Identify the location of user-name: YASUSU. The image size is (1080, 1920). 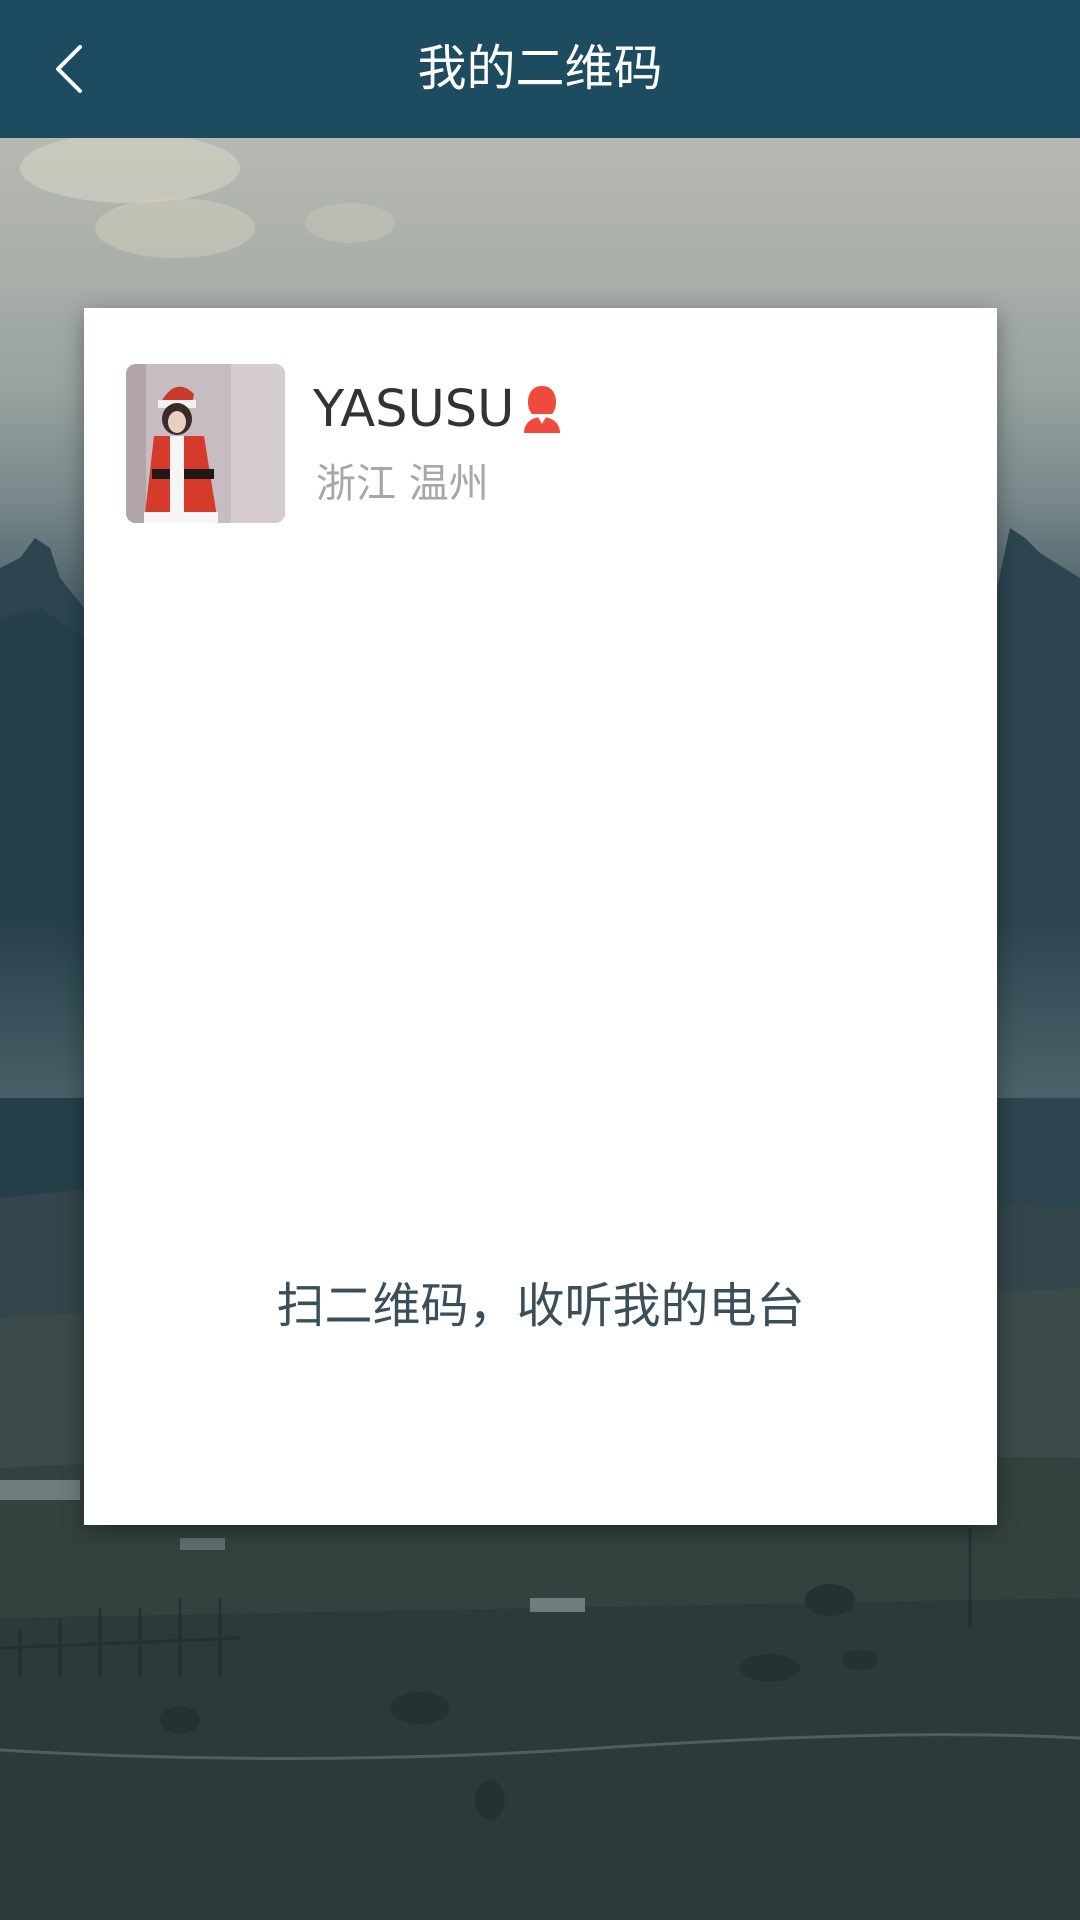
(414, 409).